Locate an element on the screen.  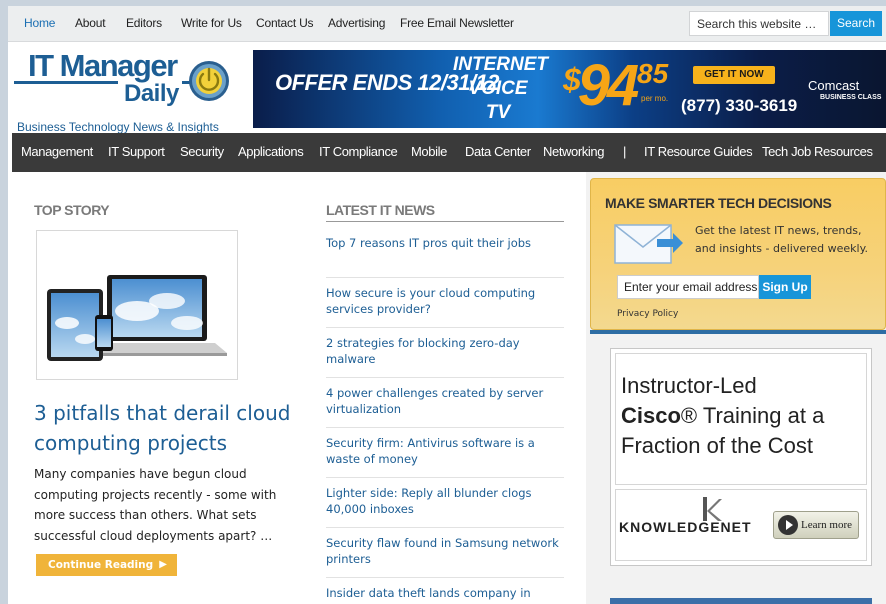
play-circle-icon is located at coordinates (788, 525).